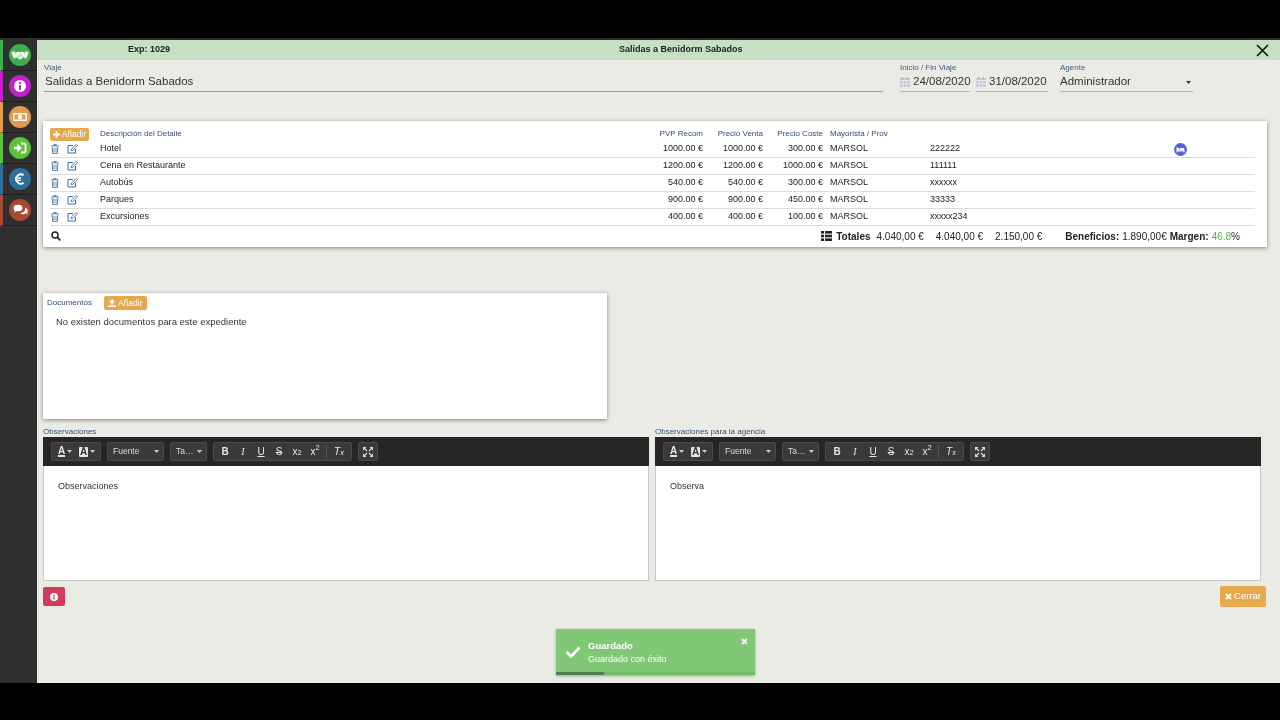 The width and height of the screenshot is (1280, 720). What do you see at coordinates (946, 149) in the screenshot?
I see `table-cell-text: 222222` at bounding box center [946, 149].